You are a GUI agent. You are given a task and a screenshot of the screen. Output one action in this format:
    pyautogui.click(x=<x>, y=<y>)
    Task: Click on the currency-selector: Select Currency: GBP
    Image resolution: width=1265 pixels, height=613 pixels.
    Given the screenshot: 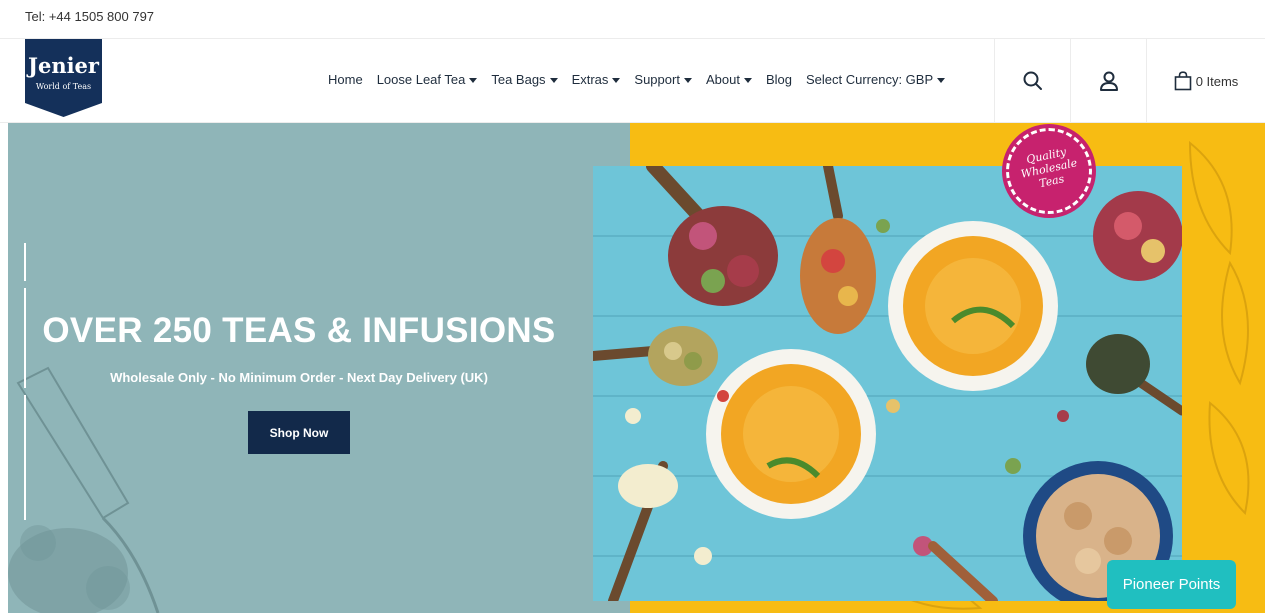 What is the action you would take?
    pyautogui.click(x=875, y=79)
    